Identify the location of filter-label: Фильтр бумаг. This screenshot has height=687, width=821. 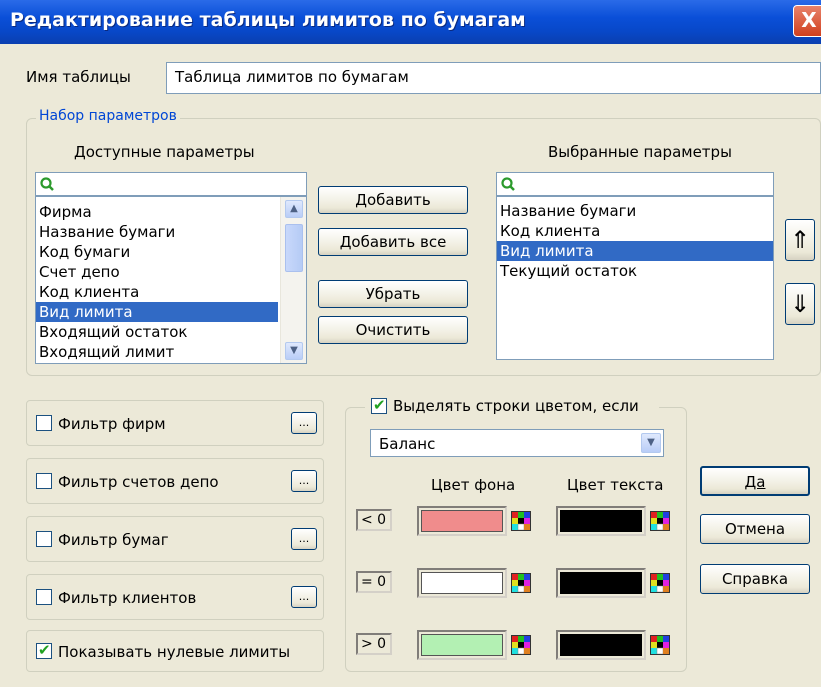
(113, 540).